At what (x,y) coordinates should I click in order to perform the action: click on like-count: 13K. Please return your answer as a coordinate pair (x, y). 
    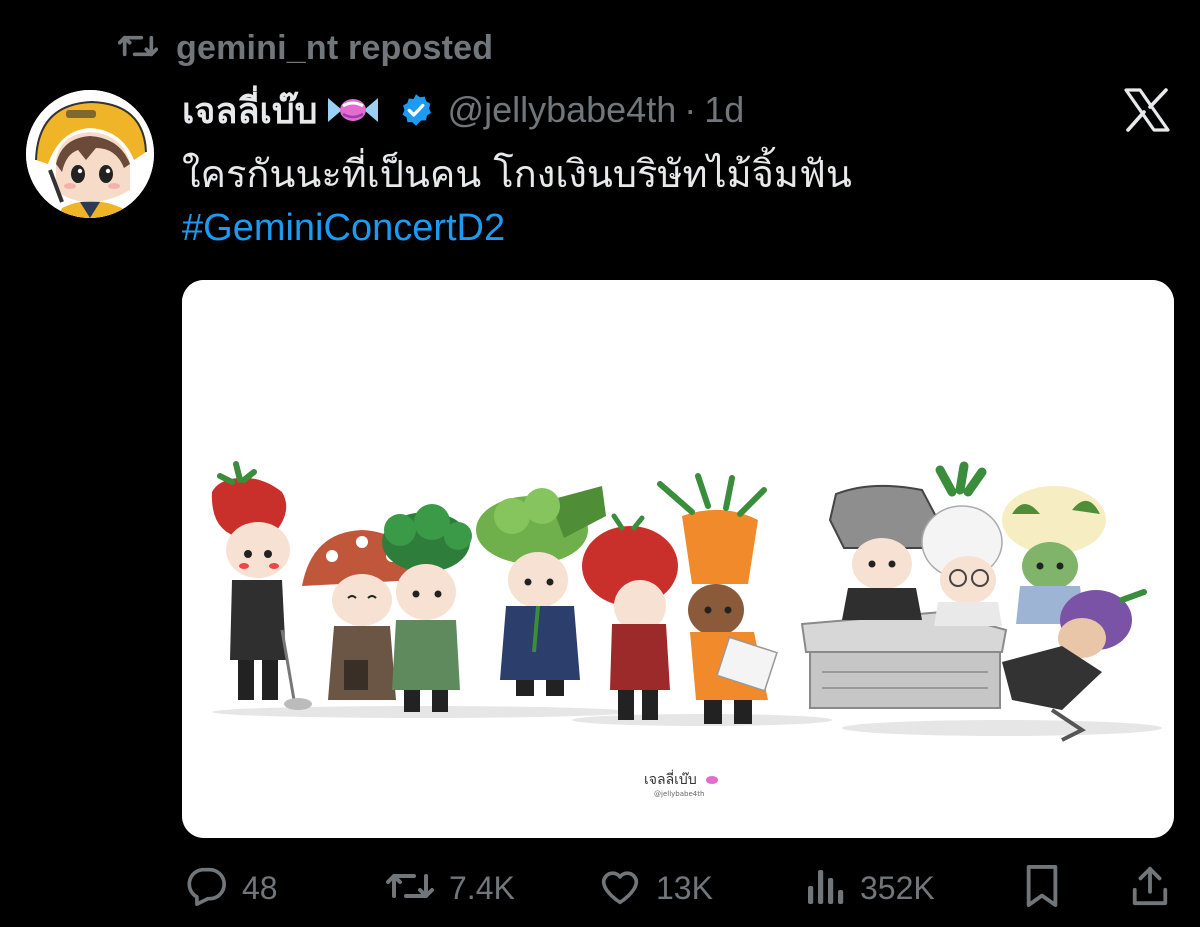
    Looking at the image, I should click on (684, 887).